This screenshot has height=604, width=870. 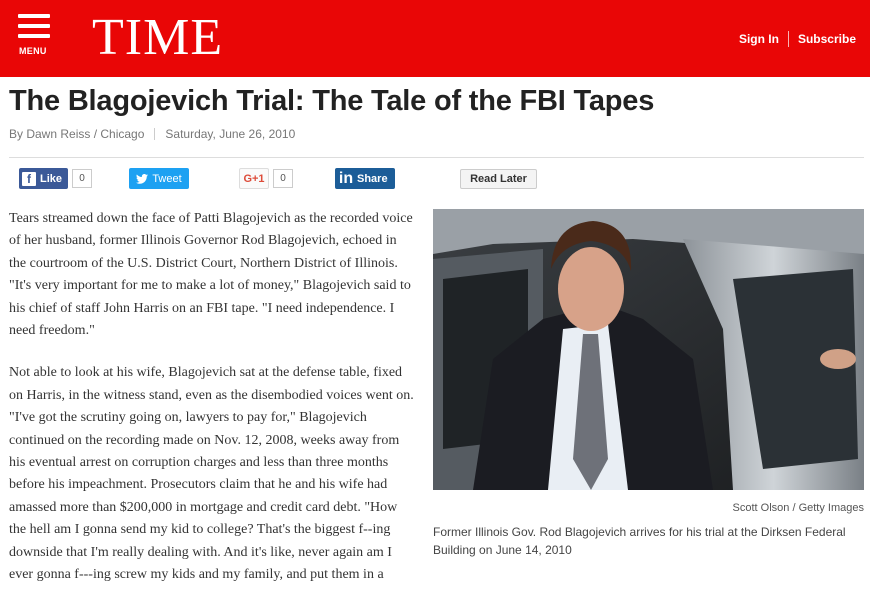 What do you see at coordinates (142, 178) in the screenshot?
I see `twitter-bird-icon` at bounding box center [142, 178].